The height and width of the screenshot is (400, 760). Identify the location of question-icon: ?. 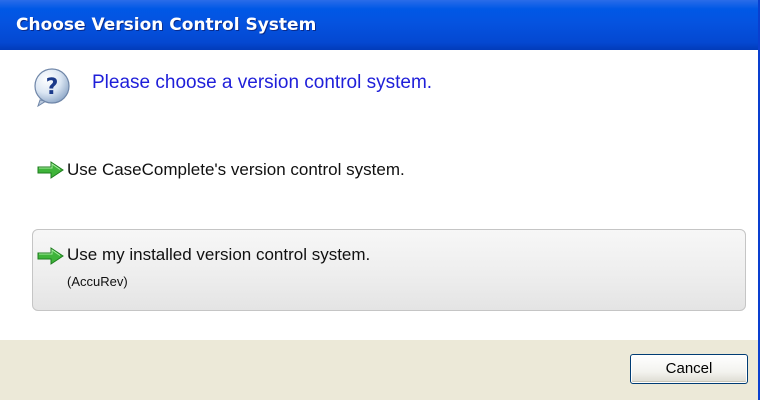
(52, 87).